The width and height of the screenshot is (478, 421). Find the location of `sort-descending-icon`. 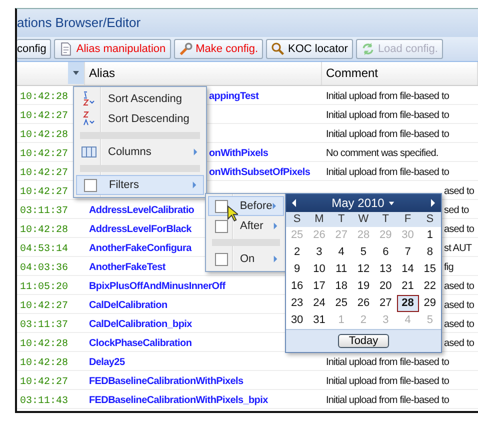

sort-descending-icon is located at coordinates (89, 119).